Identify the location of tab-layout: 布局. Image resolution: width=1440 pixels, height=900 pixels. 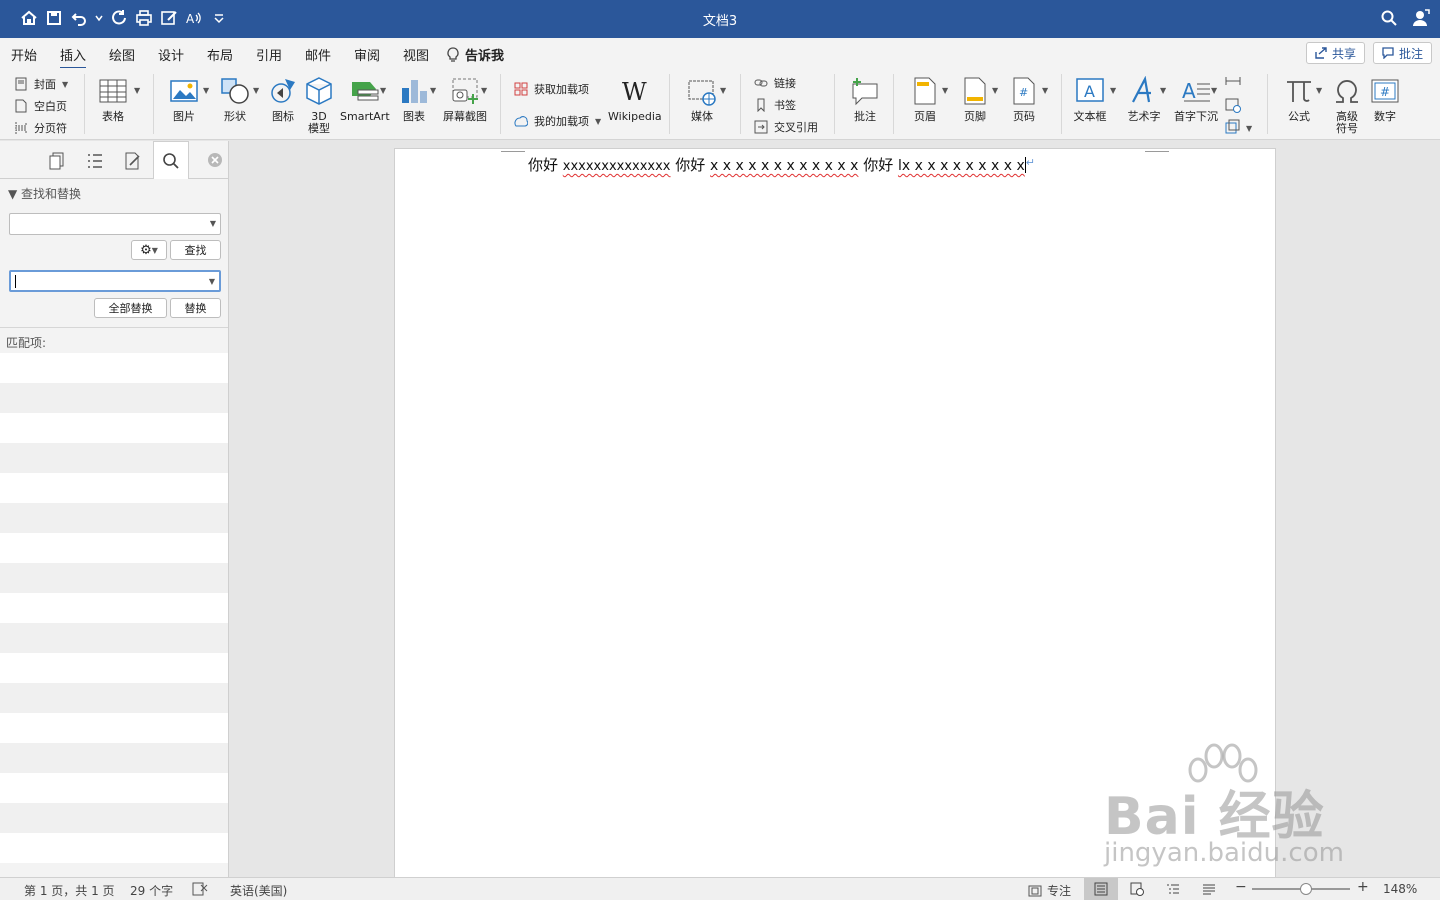
(220, 54).